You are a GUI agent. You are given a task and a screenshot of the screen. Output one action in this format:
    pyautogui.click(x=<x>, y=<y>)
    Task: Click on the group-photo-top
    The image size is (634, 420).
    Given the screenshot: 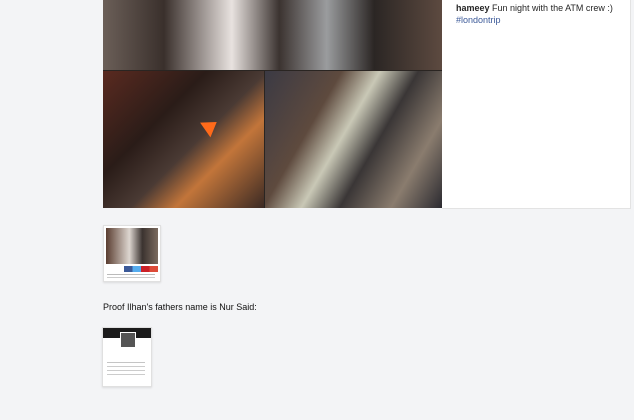 What is the action you would take?
    pyautogui.click(x=272, y=35)
    